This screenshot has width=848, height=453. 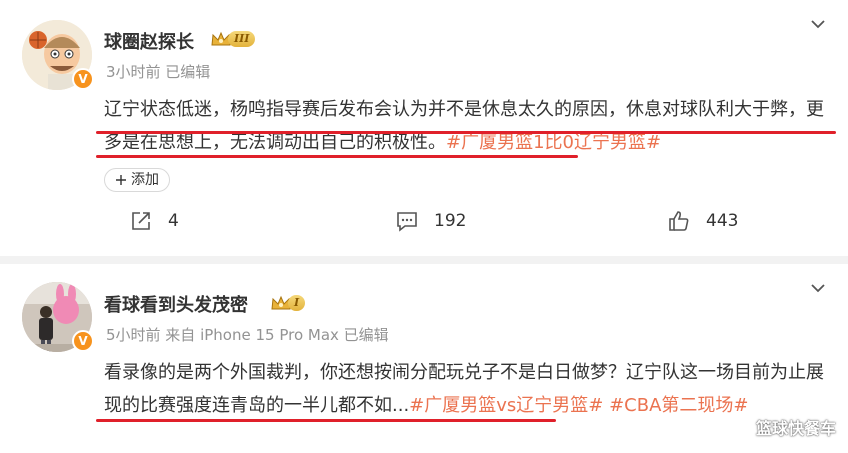 I want to click on comment-count: 192, so click(x=450, y=221).